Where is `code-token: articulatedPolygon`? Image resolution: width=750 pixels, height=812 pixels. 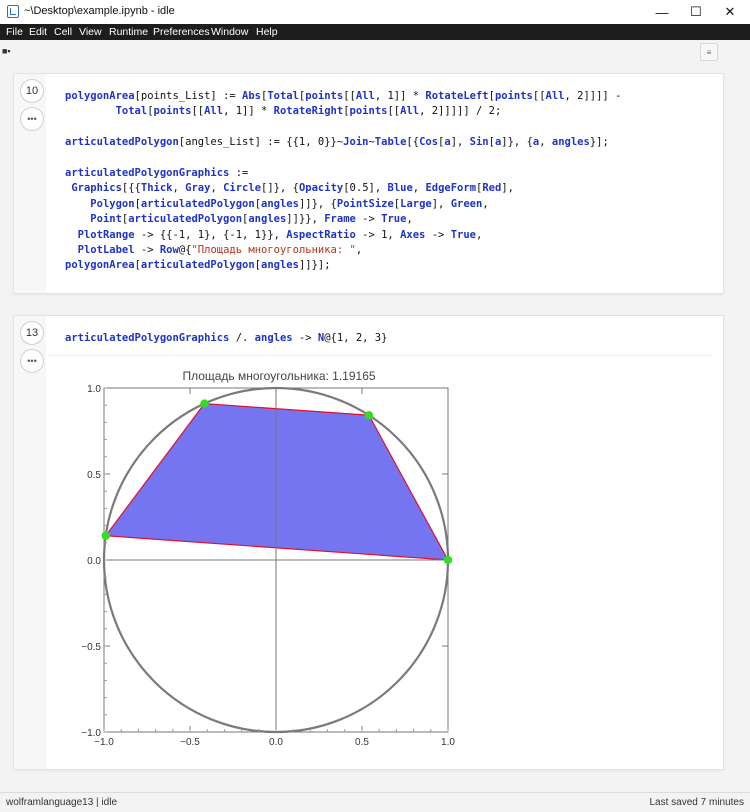 code-token: articulatedPolygon is located at coordinates (197, 203).